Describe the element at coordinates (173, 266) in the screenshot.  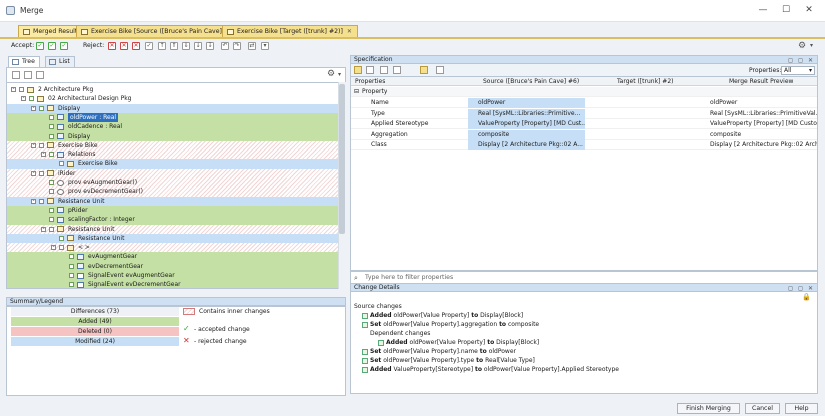
I see `tree-row: evDecrementGear` at that location.